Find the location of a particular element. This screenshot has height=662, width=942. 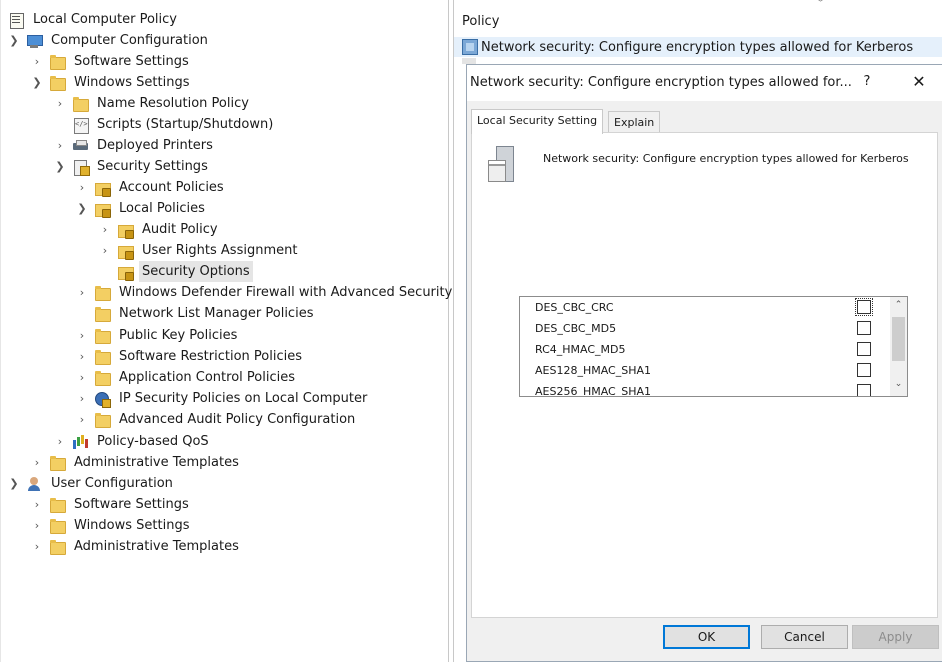

checkbox-aes128-hmac-sha1 is located at coordinates (864, 370).